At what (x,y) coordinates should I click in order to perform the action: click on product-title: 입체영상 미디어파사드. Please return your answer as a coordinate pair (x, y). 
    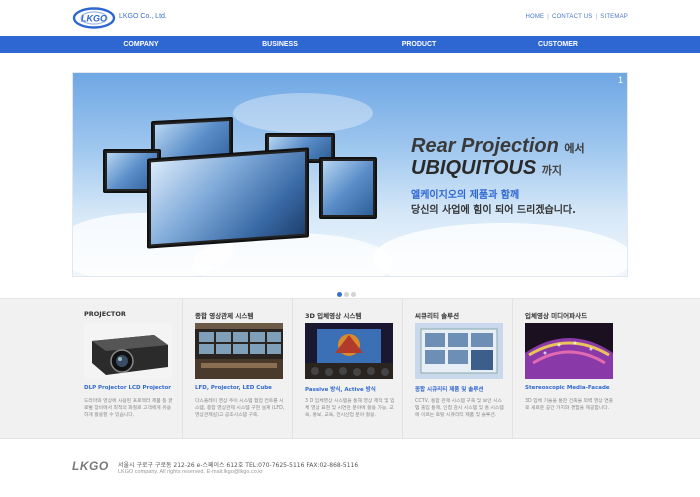
    Looking at the image, I should click on (556, 316).